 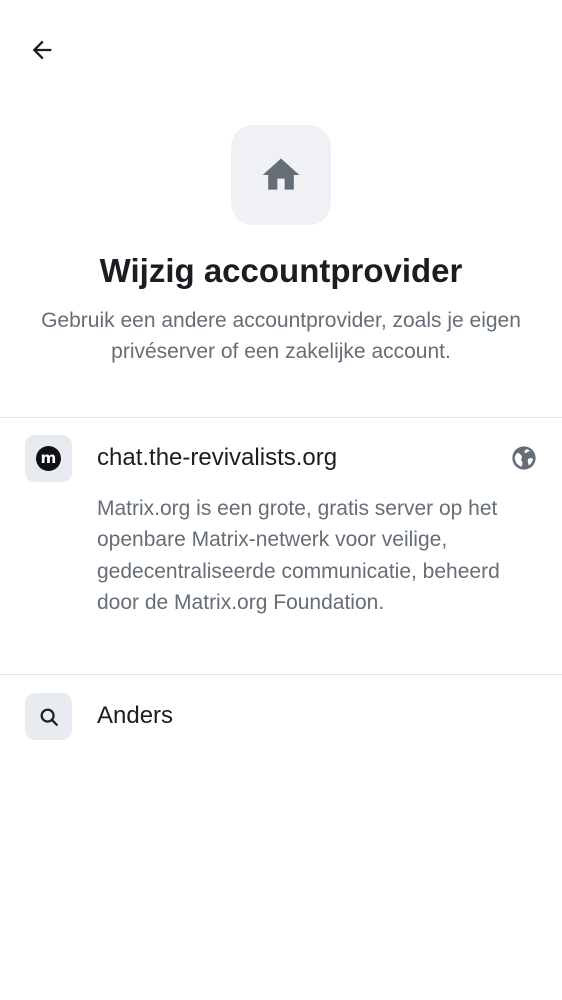 I want to click on provider-logo-tile: m, so click(x=48, y=458).